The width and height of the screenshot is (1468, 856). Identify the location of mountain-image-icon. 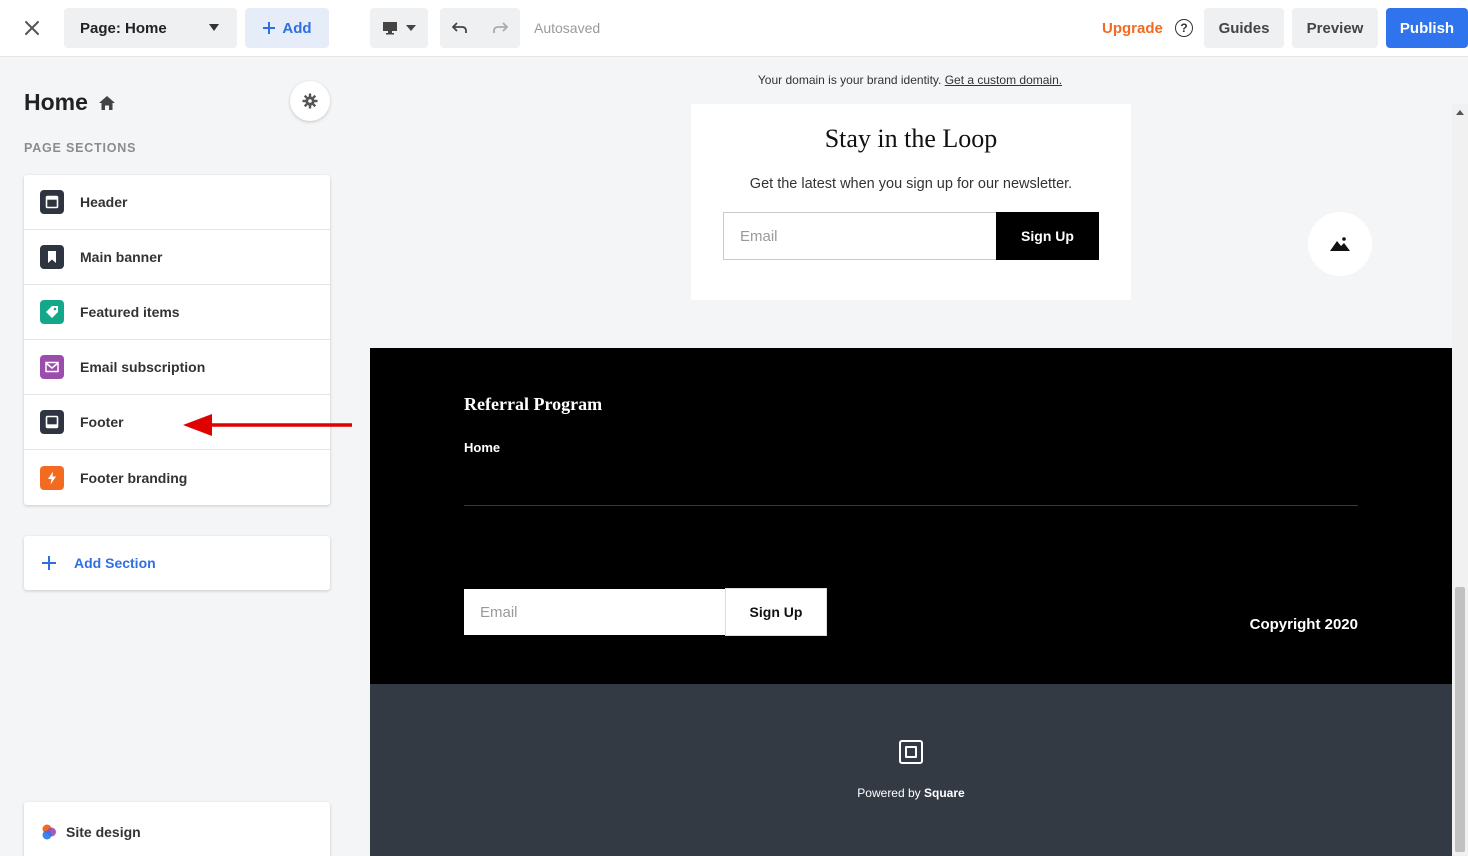
(1340, 244).